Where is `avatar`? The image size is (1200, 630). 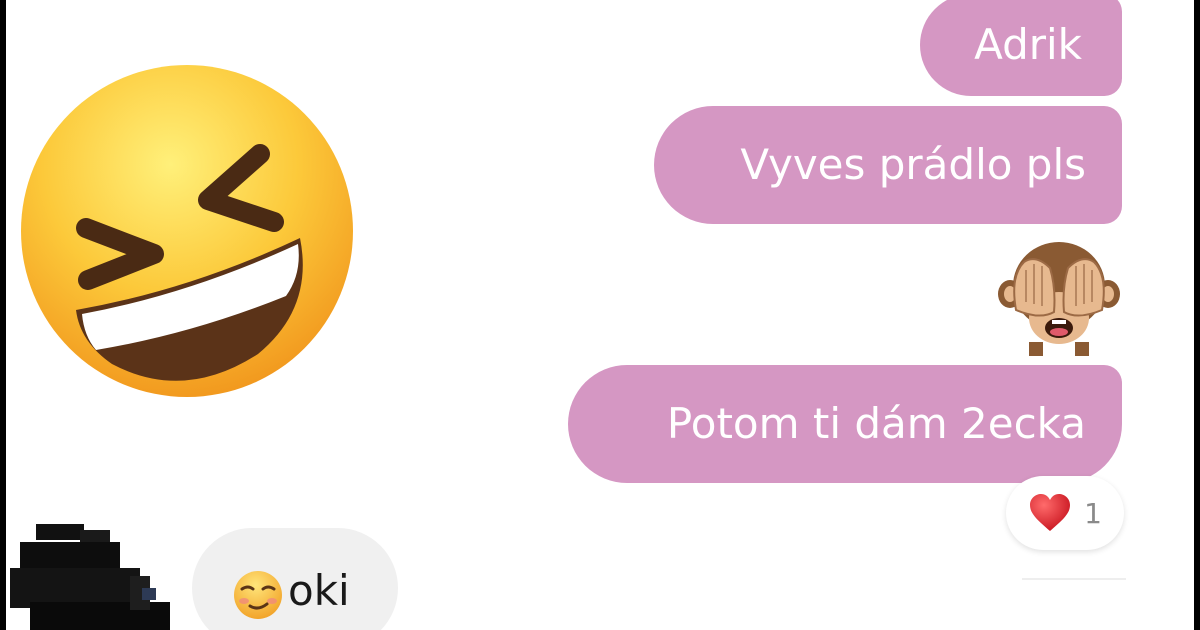
avatar is located at coordinates (90, 573).